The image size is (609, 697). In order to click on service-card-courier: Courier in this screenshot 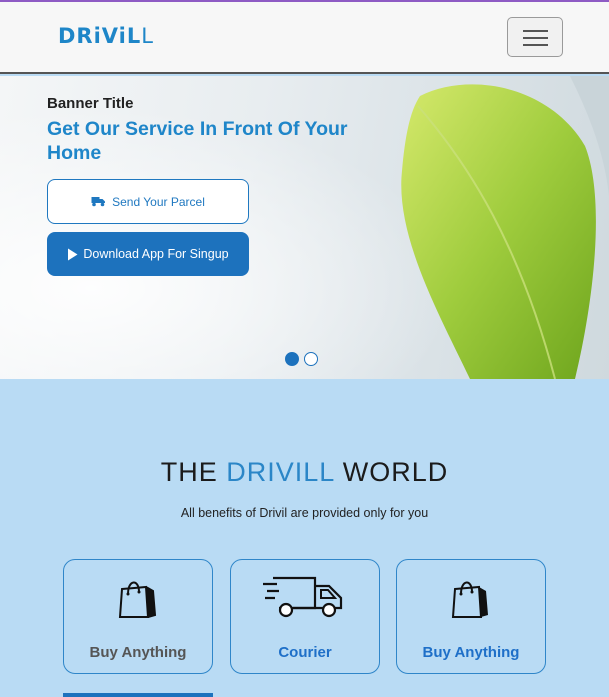, I will do `click(305, 616)`.